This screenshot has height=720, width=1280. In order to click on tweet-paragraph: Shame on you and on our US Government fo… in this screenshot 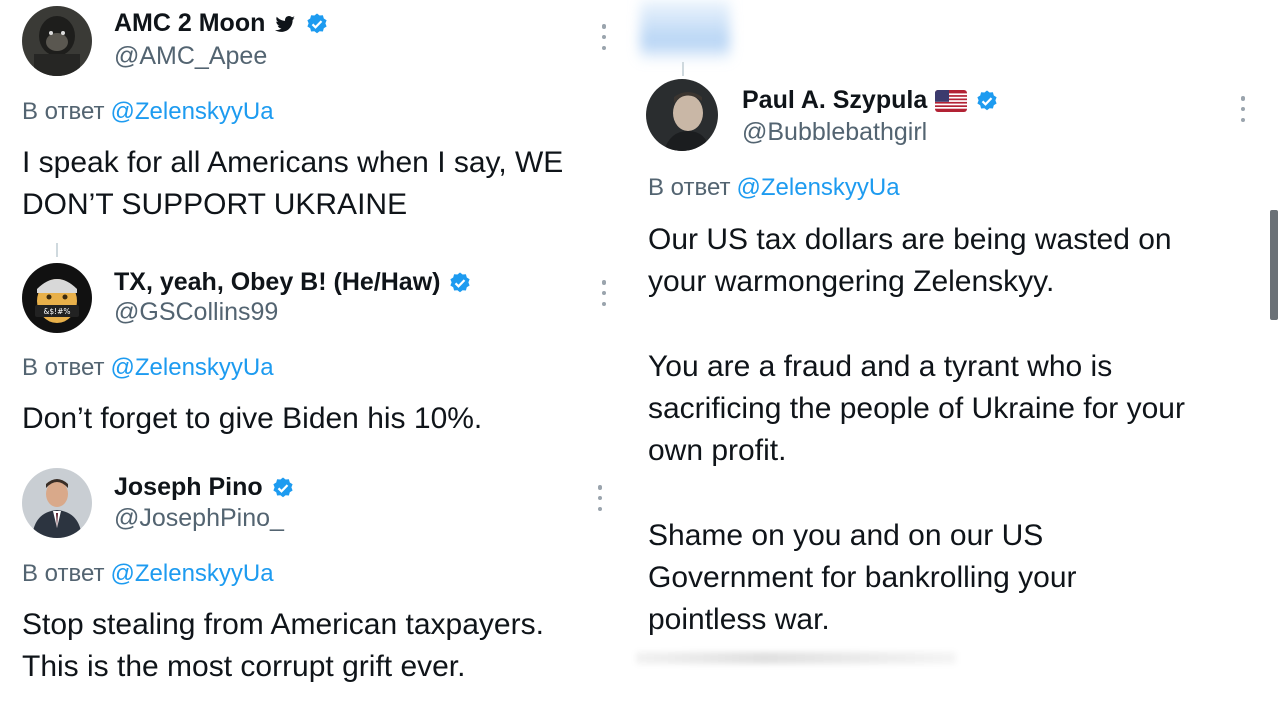, I will do `click(916, 578)`.